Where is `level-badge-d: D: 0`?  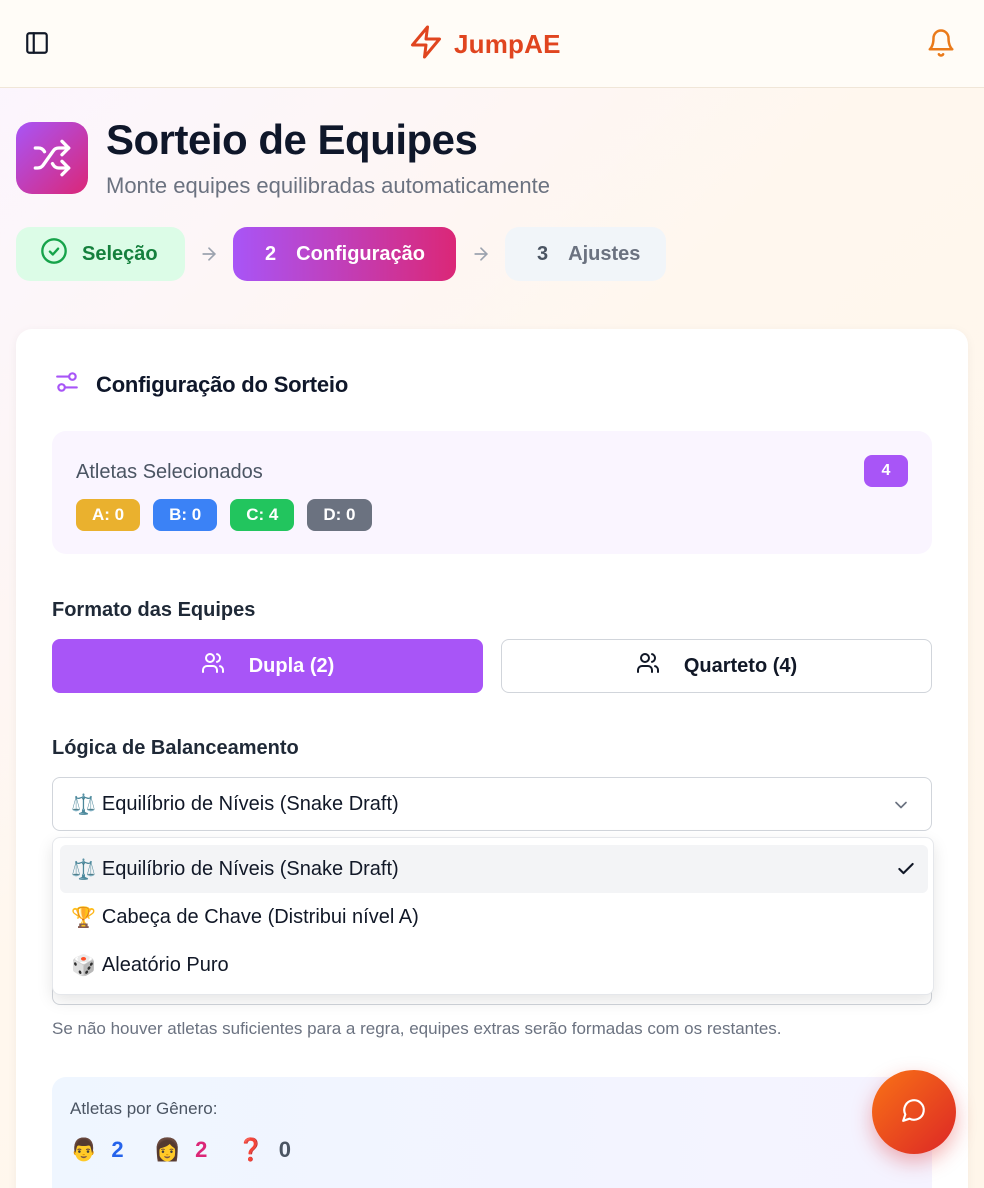 level-badge-d: D: 0 is located at coordinates (339, 515).